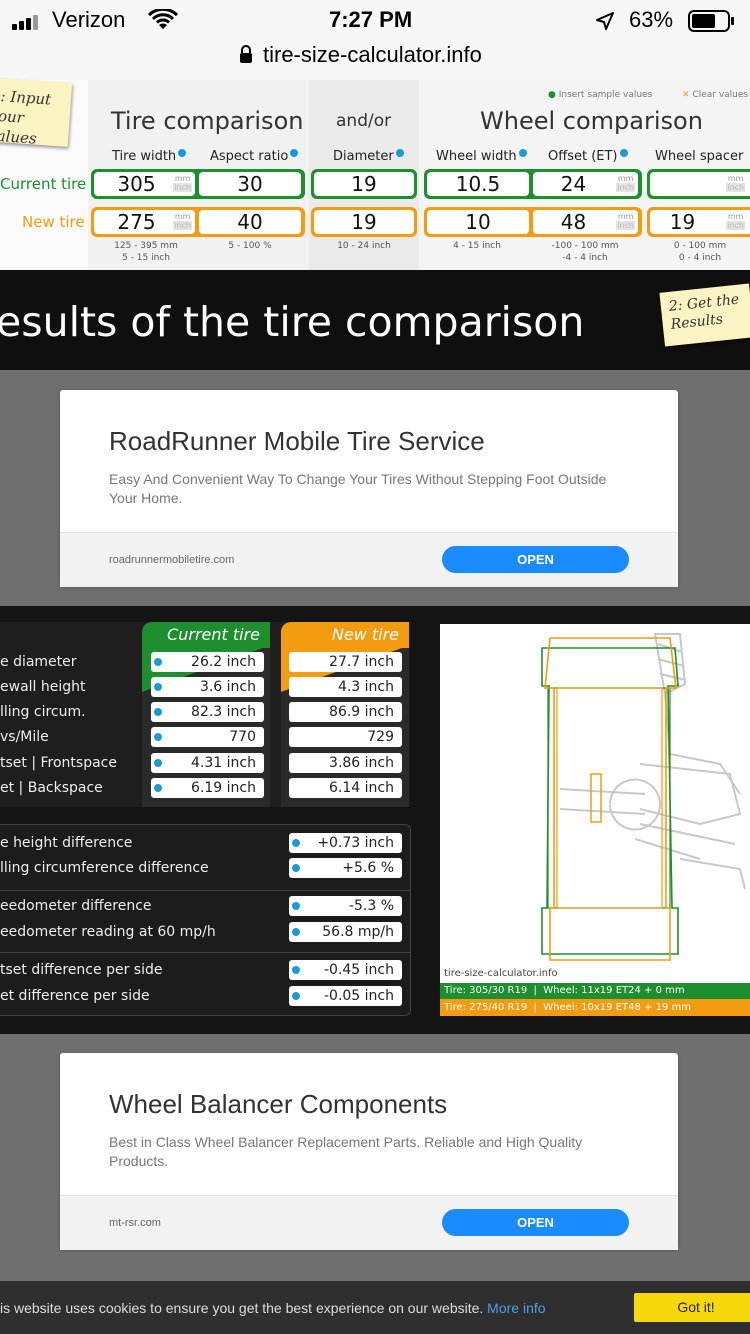 Image resolution: width=750 pixels, height=1334 pixels. Describe the element at coordinates (43, 184) in the screenshot. I see `current-tire-row-label: Current tire` at that location.